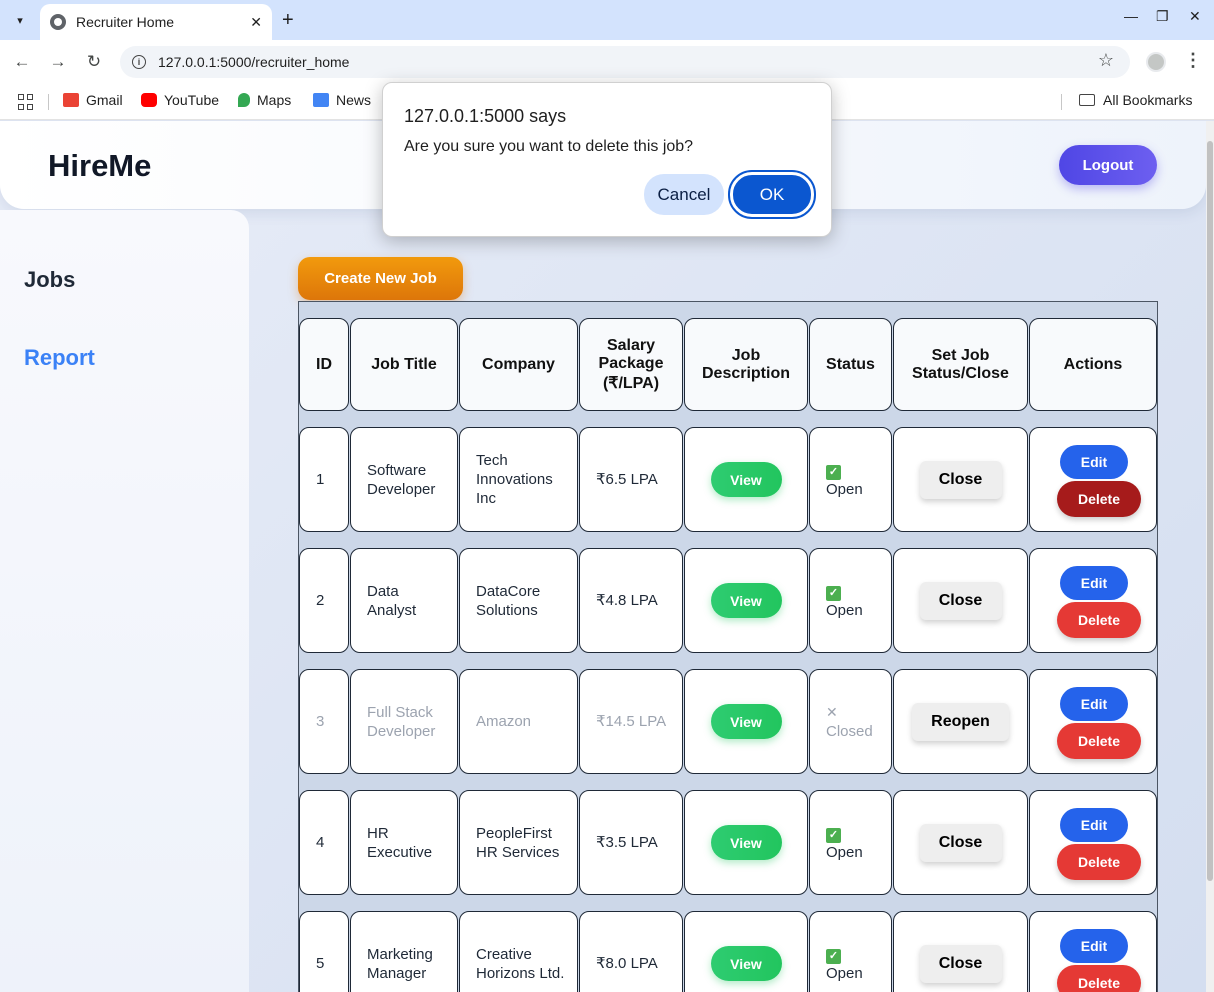 This screenshot has width=1214, height=992. I want to click on job-id: 3, so click(320, 721).